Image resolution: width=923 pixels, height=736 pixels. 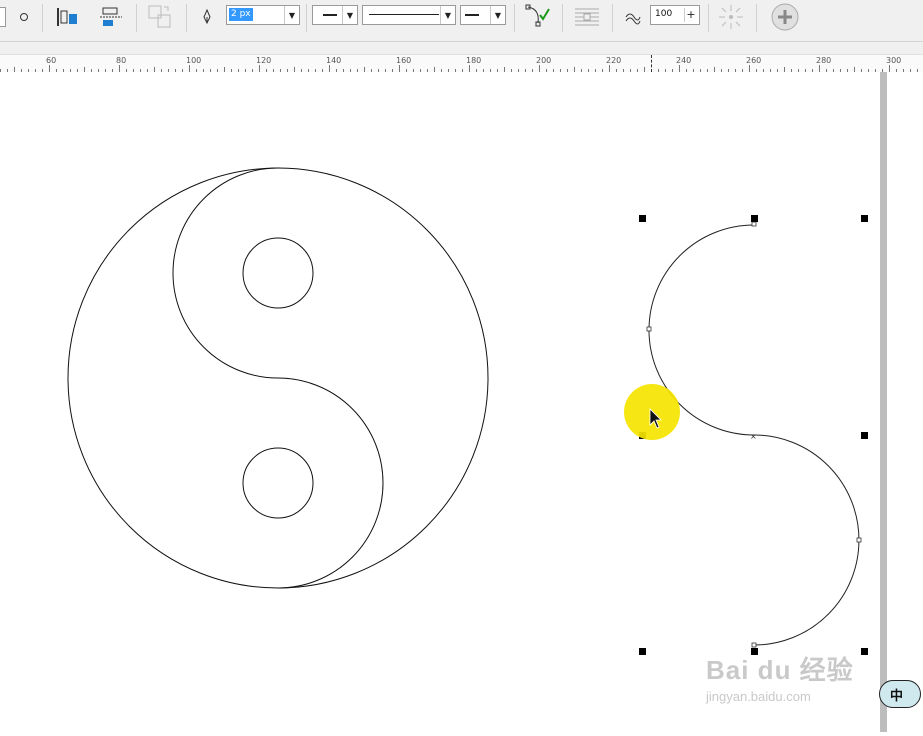 I want to click on ruler-tick-label: 280, so click(x=824, y=60).